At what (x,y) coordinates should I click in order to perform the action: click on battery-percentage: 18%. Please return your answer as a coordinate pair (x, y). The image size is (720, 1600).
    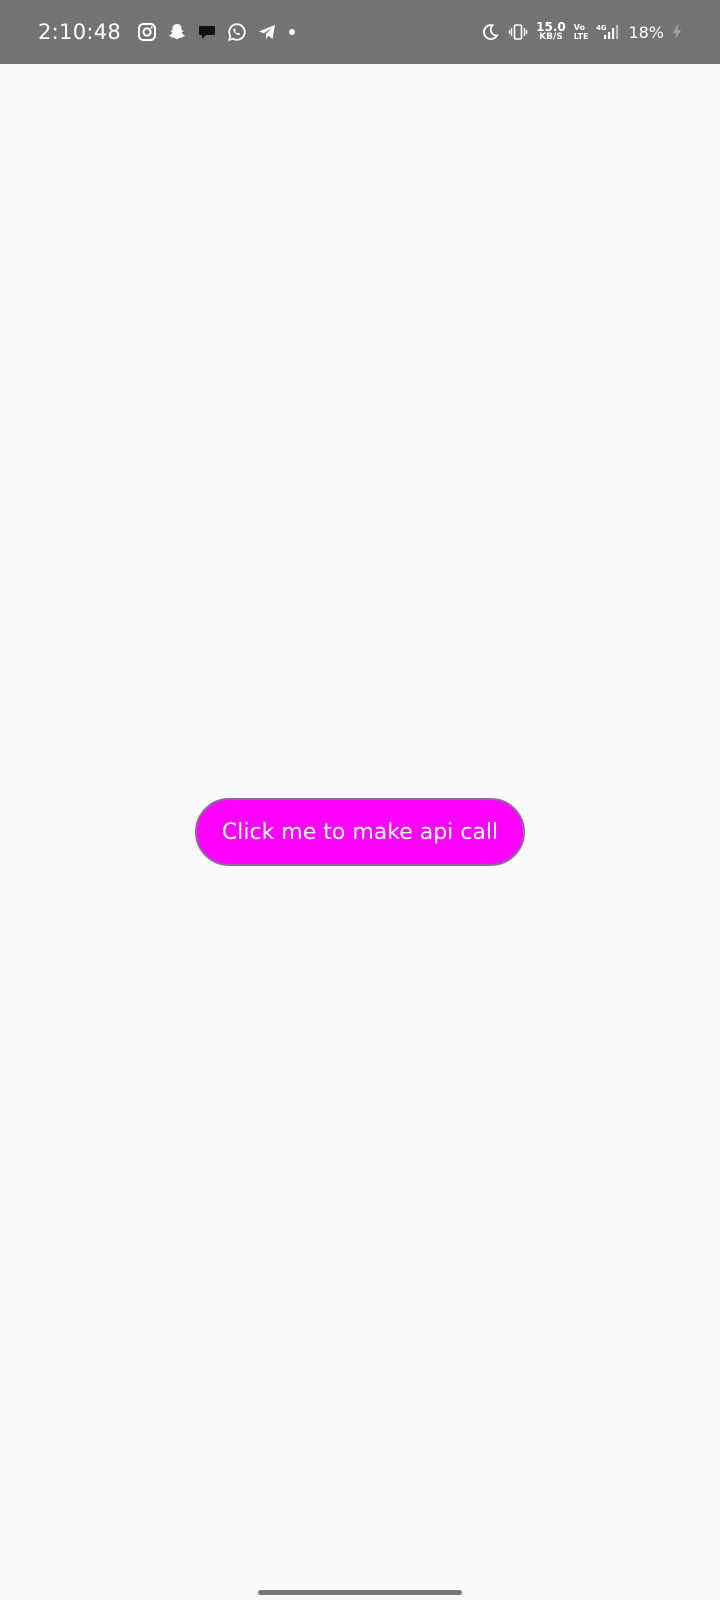
    Looking at the image, I should click on (646, 32).